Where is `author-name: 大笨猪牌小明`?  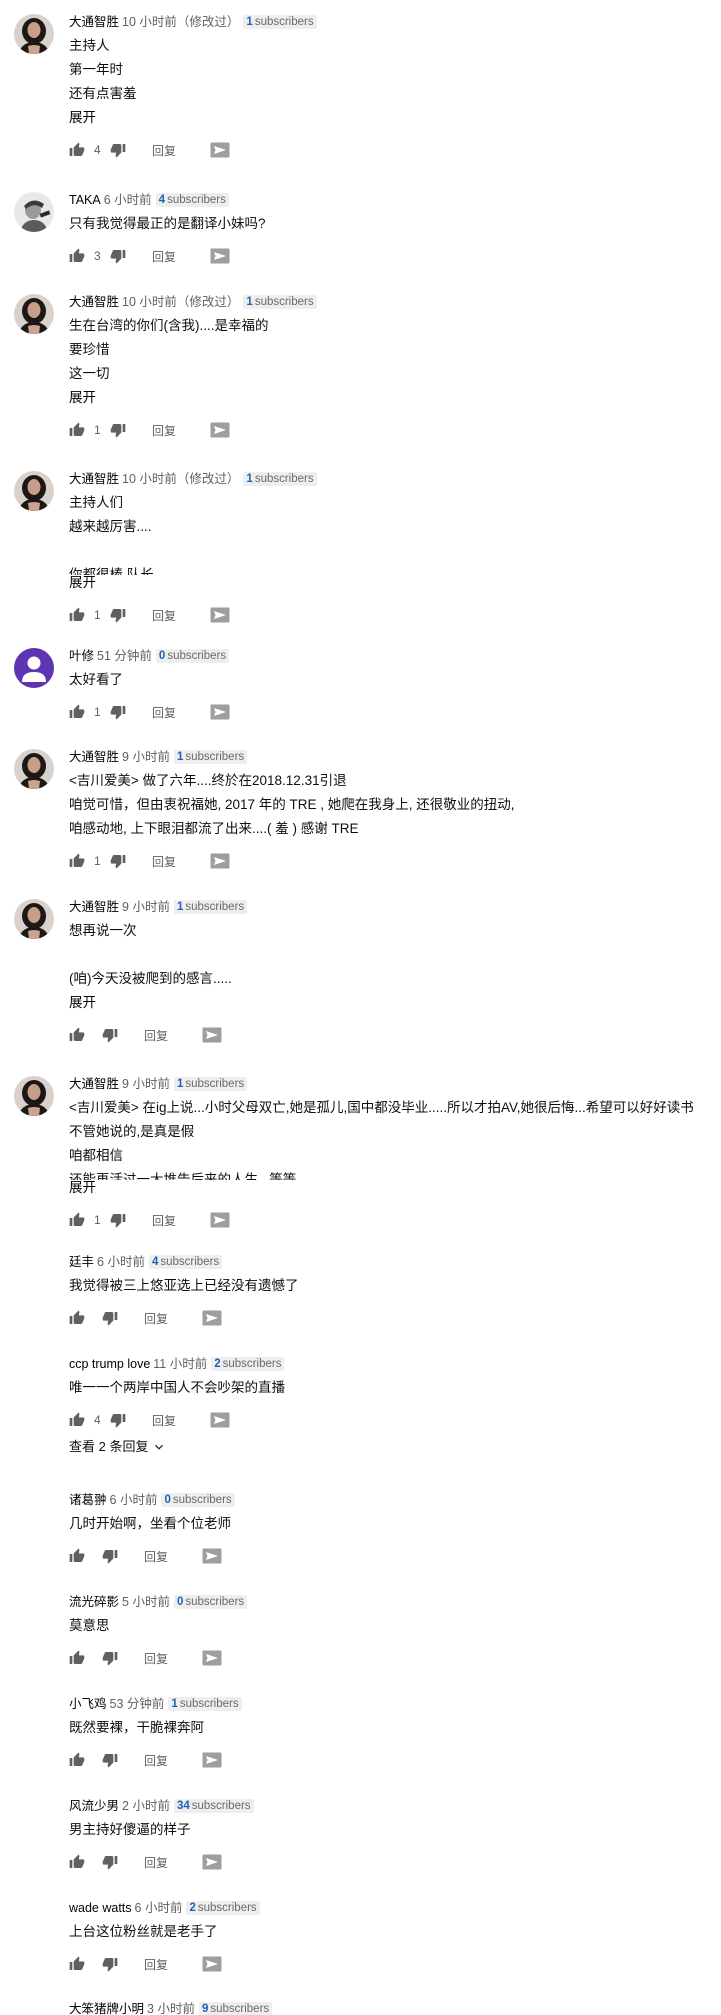
author-name: 大笨猪牌小明 is located at coordinates (106, 2008).